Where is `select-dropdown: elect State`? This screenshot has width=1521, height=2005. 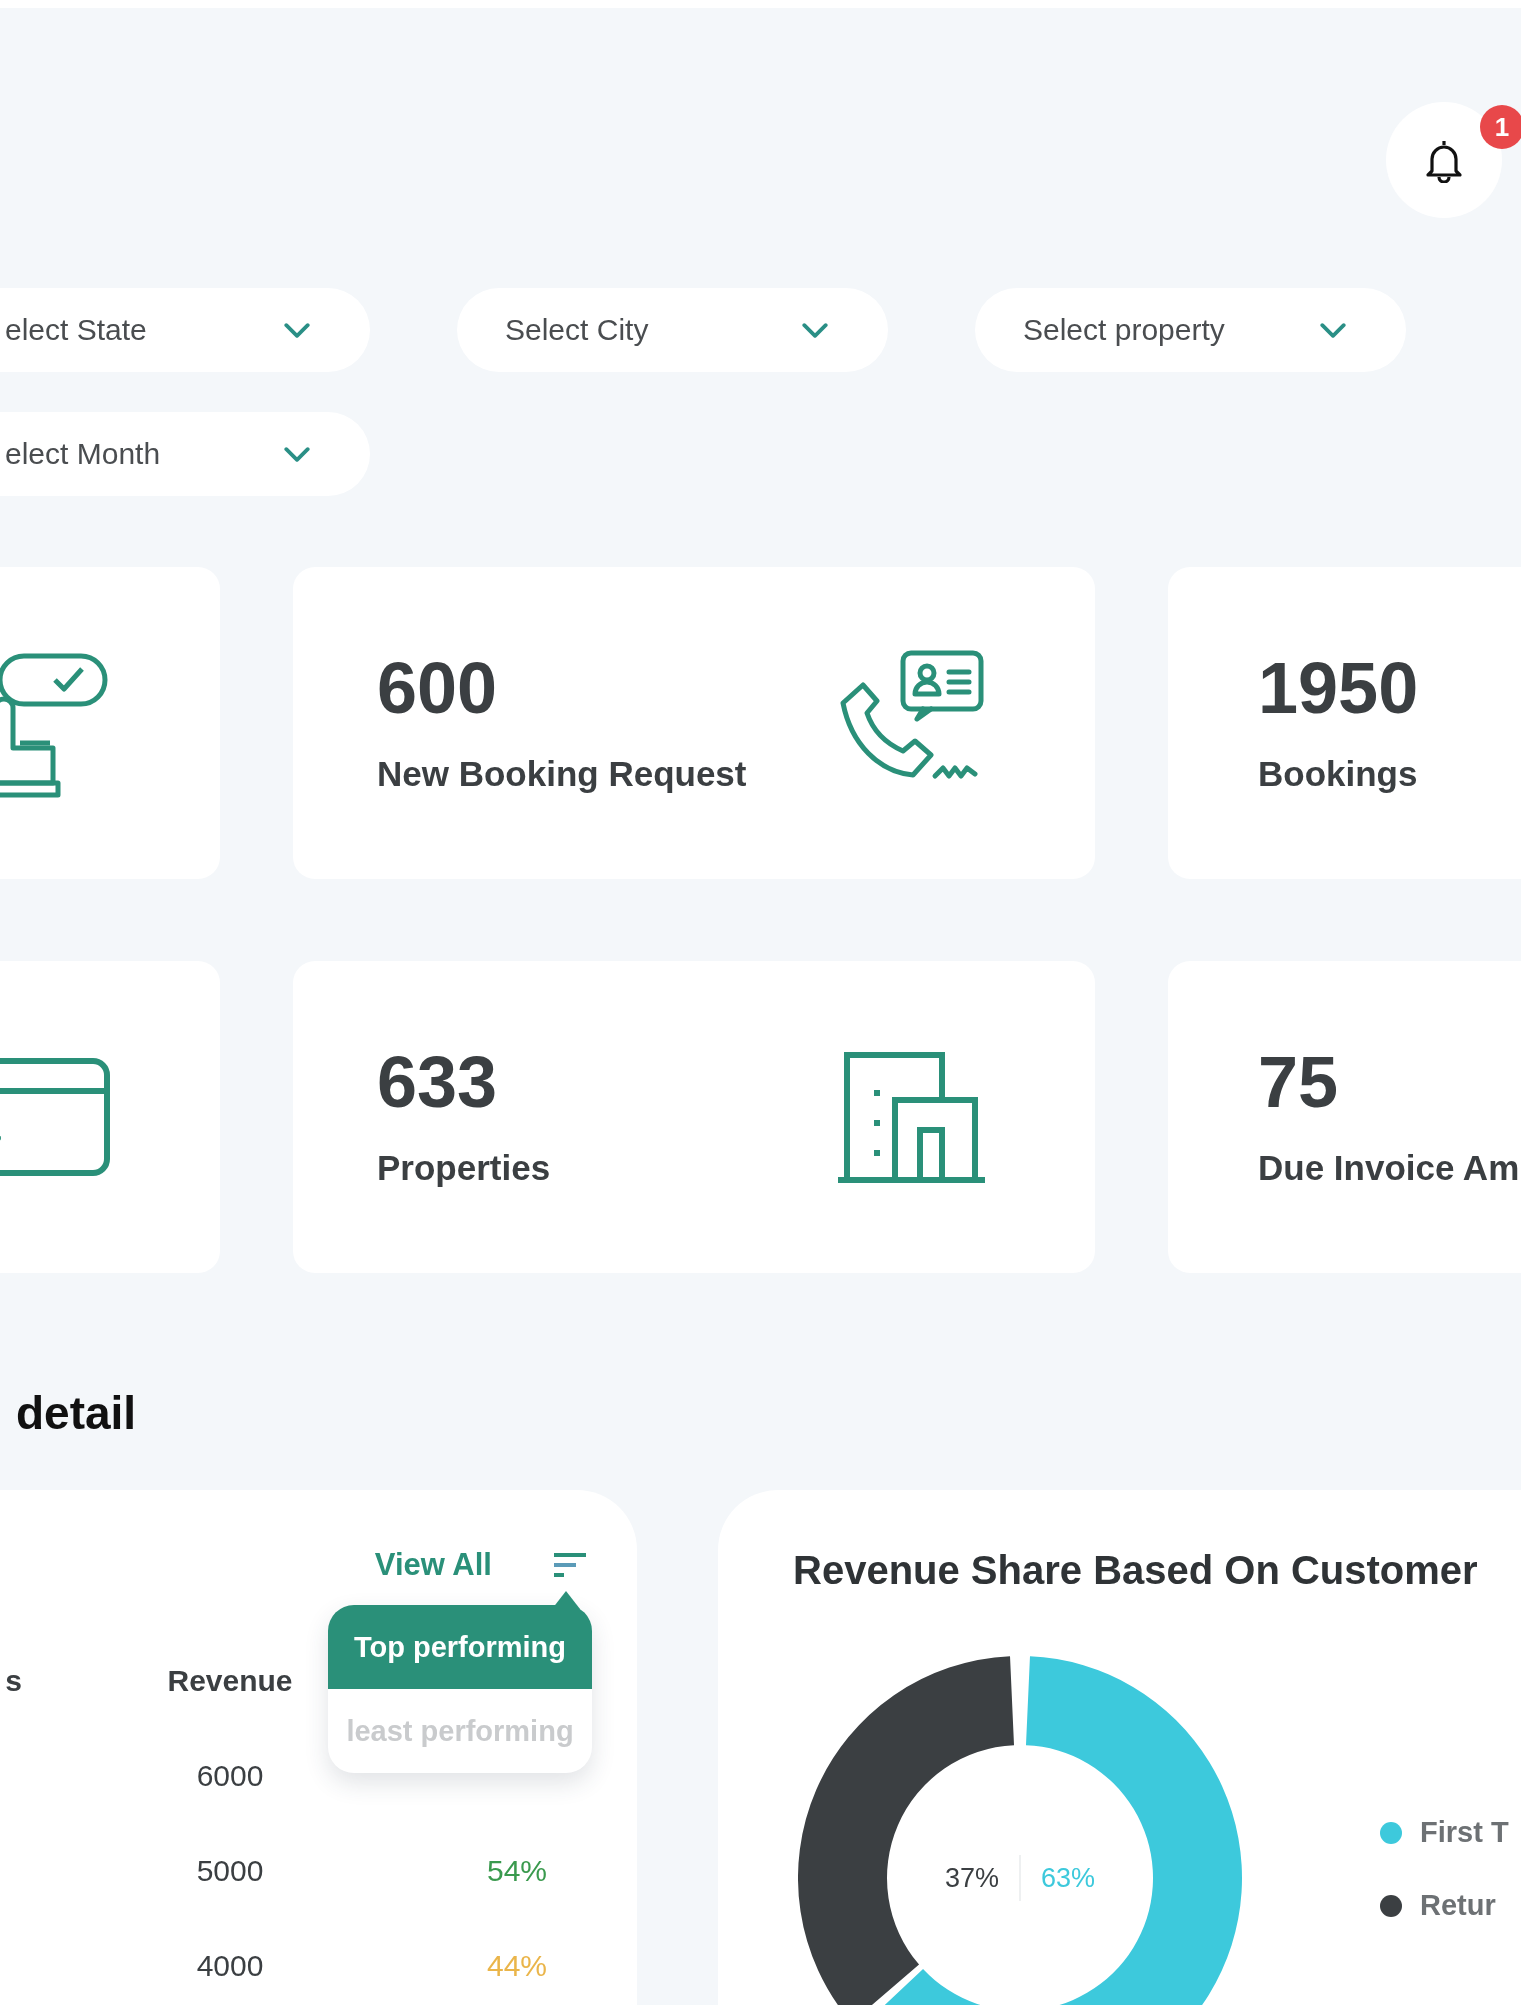 select-dropdown: elect State is located at coordinates (185, 330).